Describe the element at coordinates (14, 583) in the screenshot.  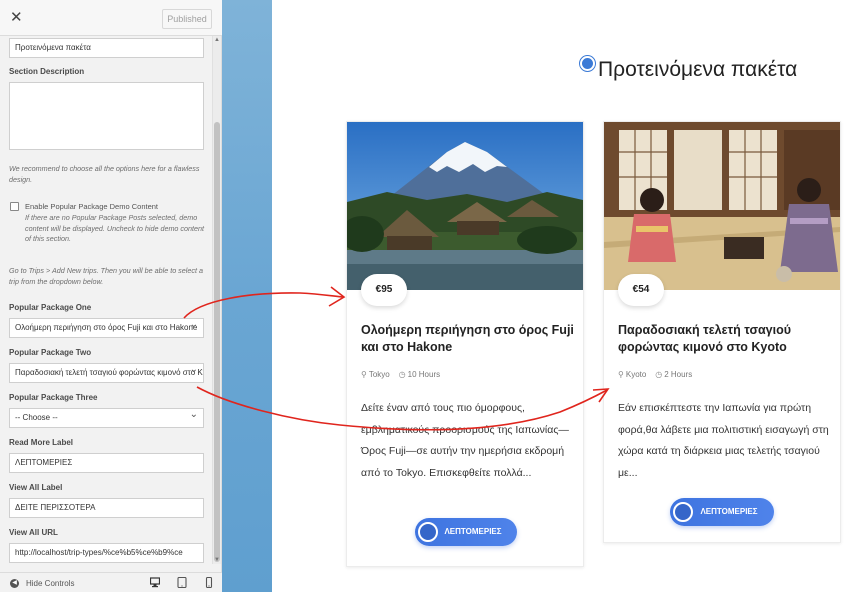
I see `hide-controls-icon: ◀` at that location.